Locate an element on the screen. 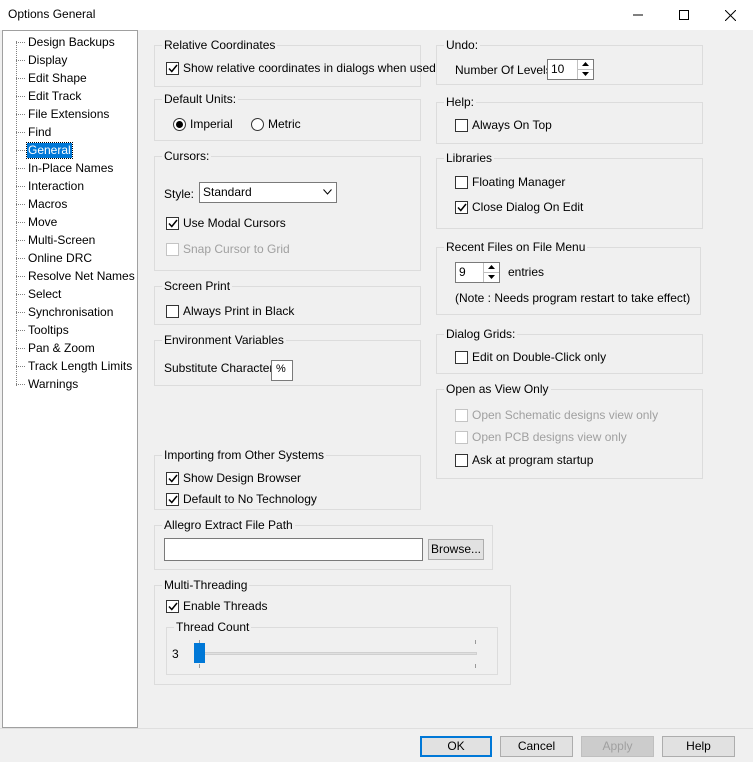  maximize-icon is located at coordinates (684, 15).